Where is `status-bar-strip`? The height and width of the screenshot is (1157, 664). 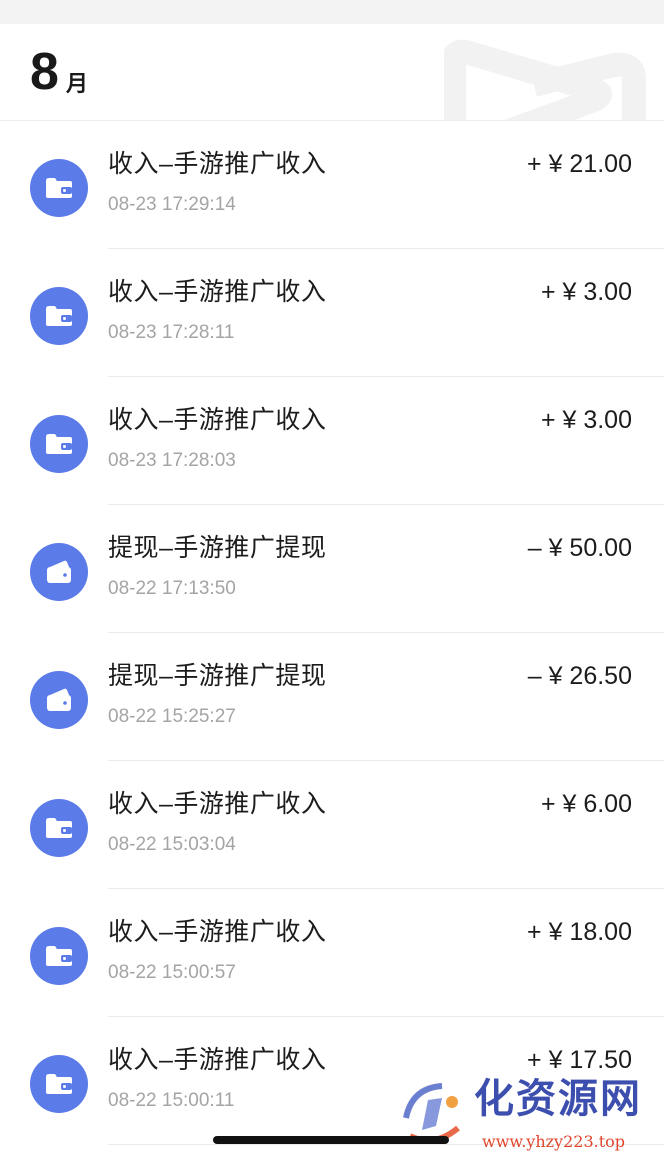
status-bar-strip is located at coordinates (332, 12).